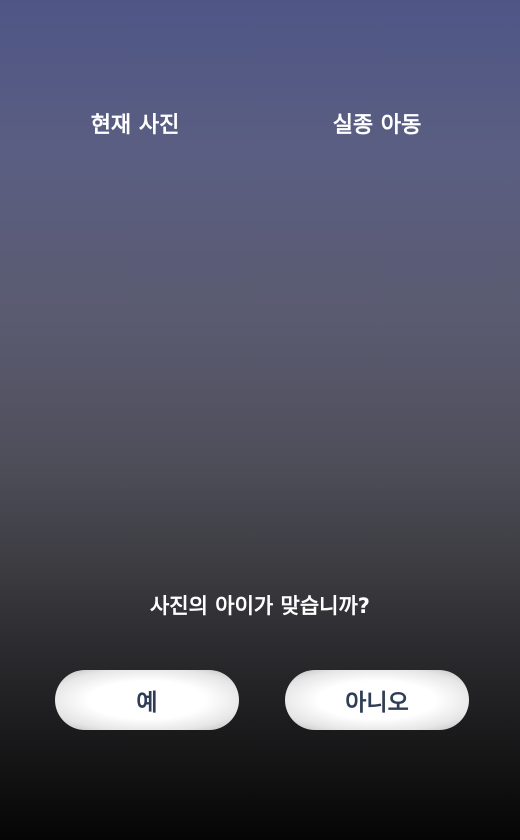 The image size is (520, 840). I want to click on yes-button: 예, so click(147, 700).